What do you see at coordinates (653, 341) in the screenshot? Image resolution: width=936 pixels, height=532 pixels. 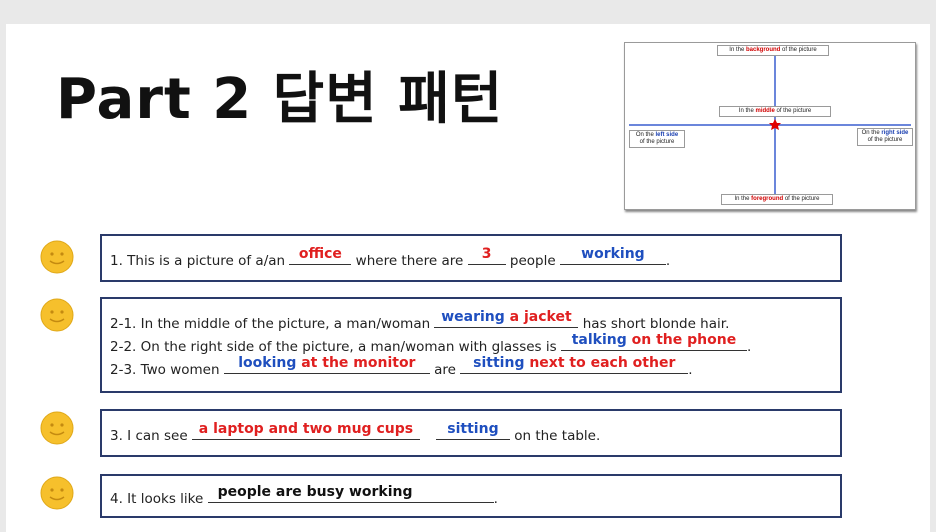 I see `blank-2-2: talking on the phone` at bounding box center [653, 341].